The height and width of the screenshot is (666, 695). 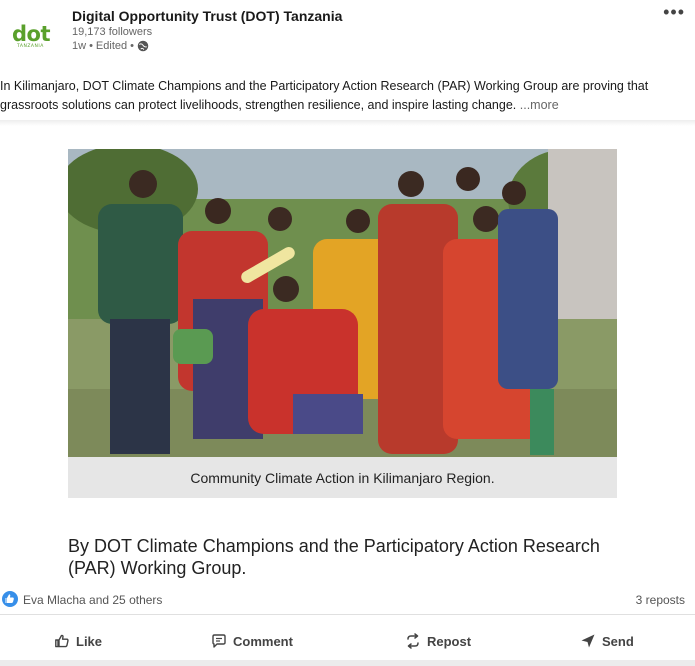 What do you see at coordinates (263, 641) in the screenshot?
I see `comment-label: Comment` at bounding box center [263, 641].